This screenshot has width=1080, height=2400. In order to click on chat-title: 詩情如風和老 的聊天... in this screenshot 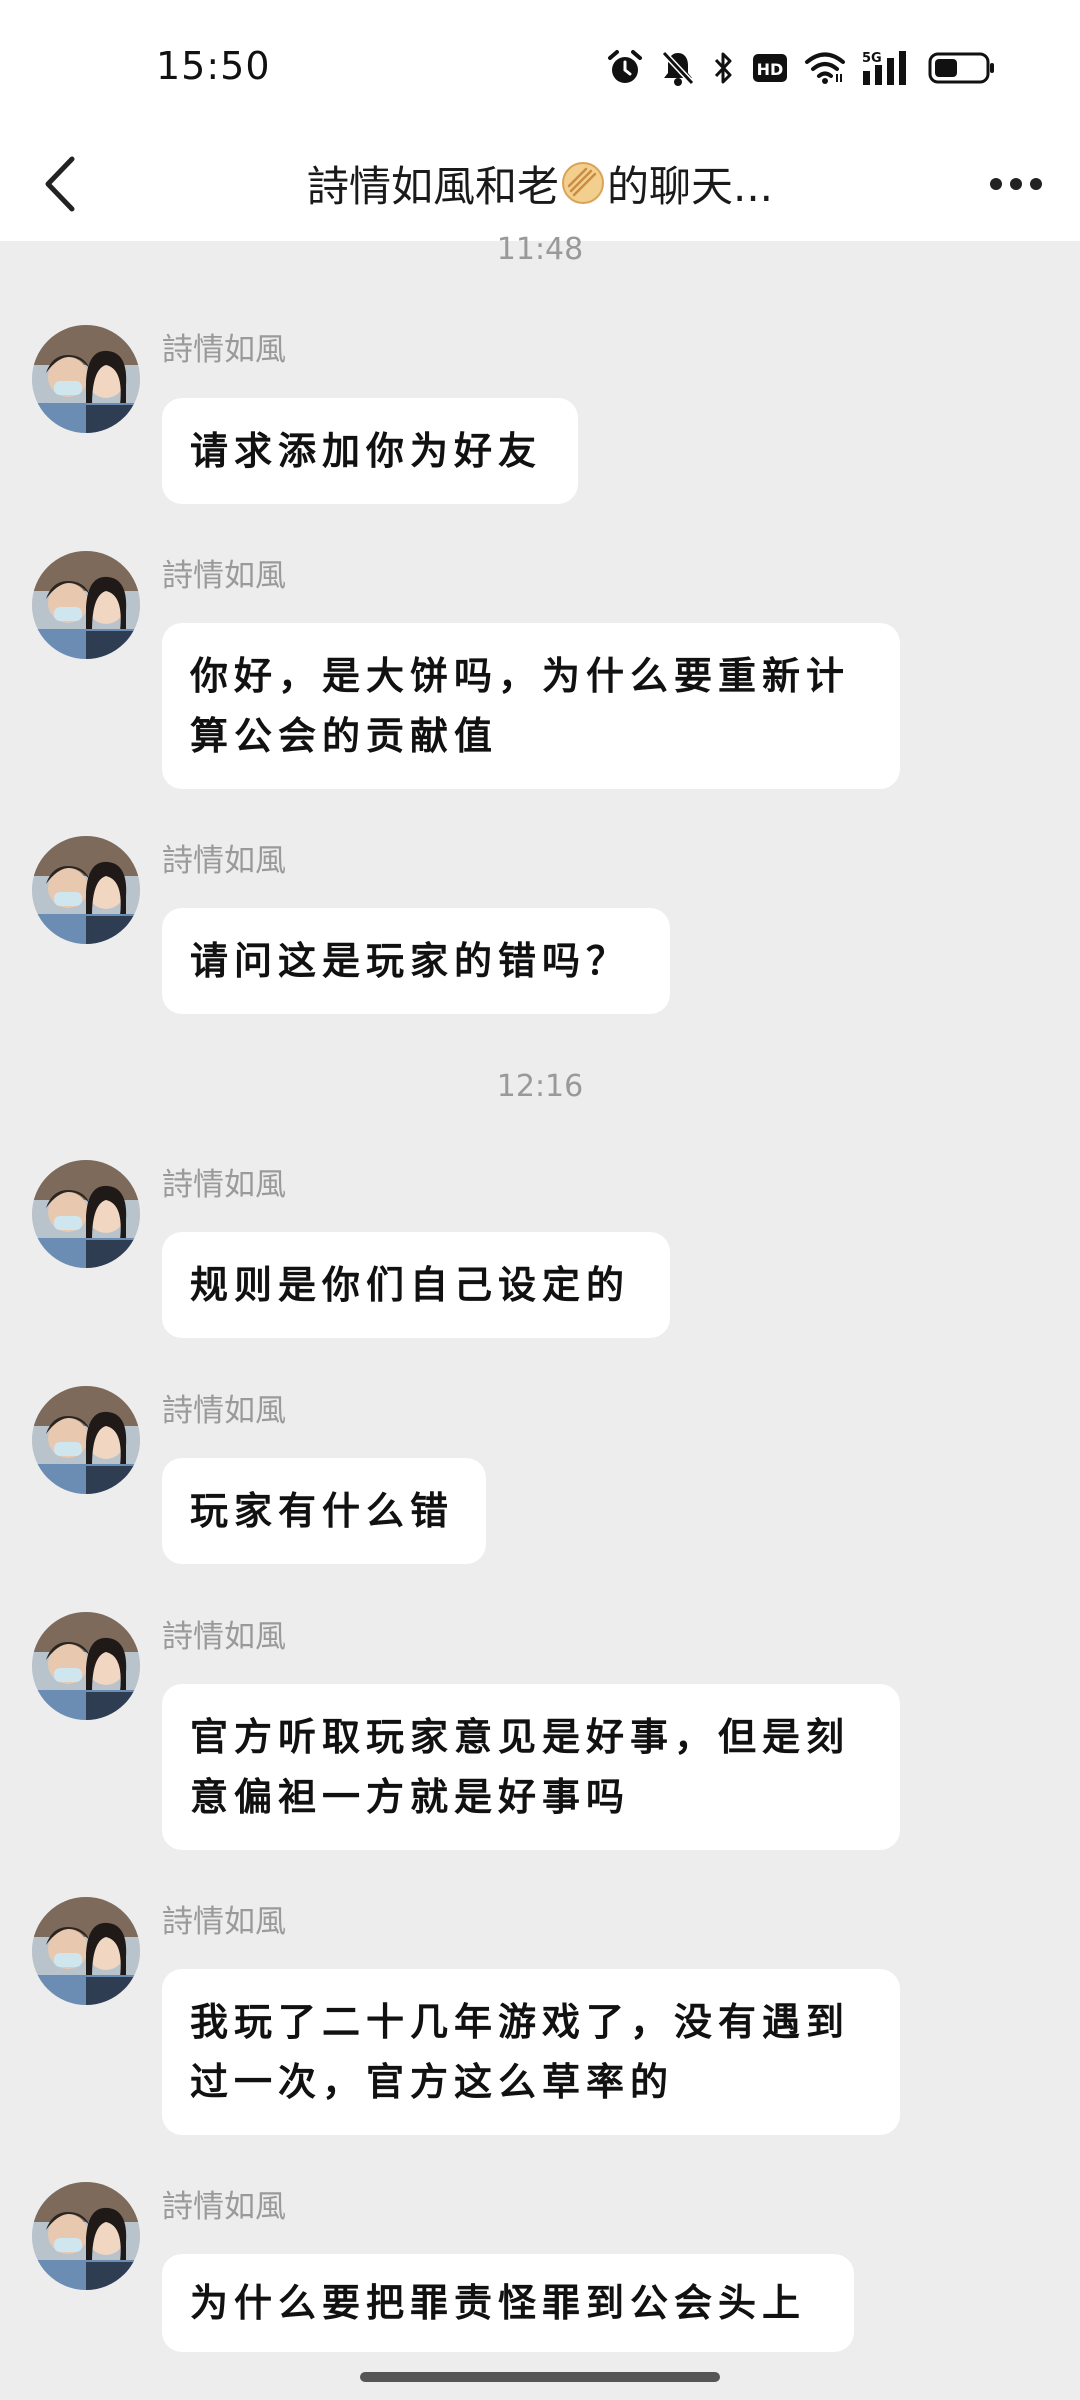, I will do `click(540, 183)`.